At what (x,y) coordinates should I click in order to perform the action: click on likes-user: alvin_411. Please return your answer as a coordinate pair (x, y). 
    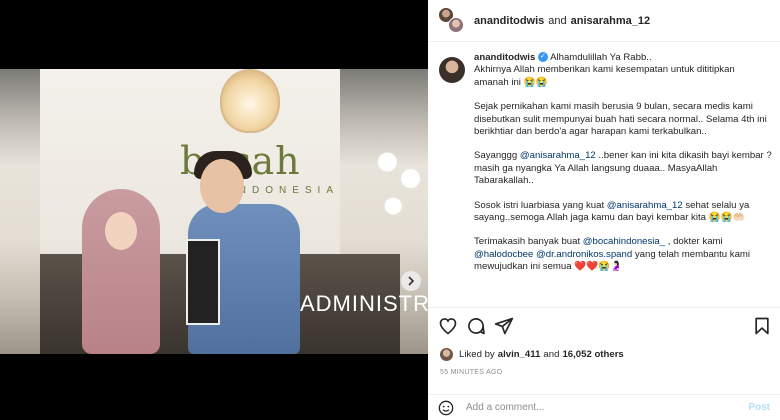
    Looking at the image, I should click on (519, 354).